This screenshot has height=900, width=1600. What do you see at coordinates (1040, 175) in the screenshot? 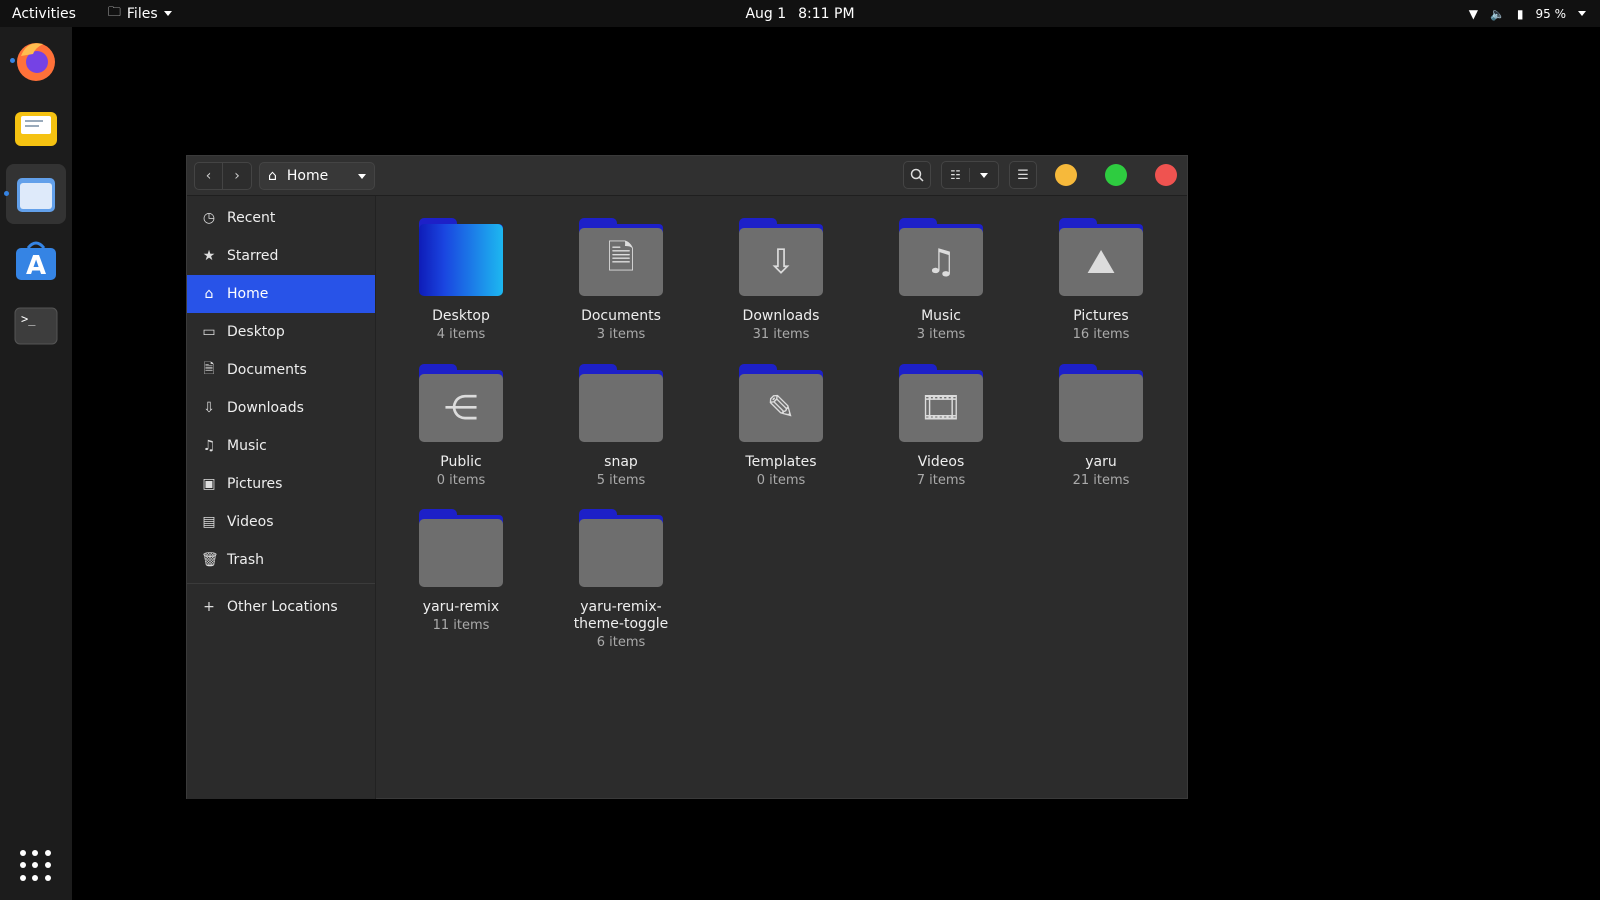
I see `header-actions: ☷ ☰` at bounding box center [1040, 175].